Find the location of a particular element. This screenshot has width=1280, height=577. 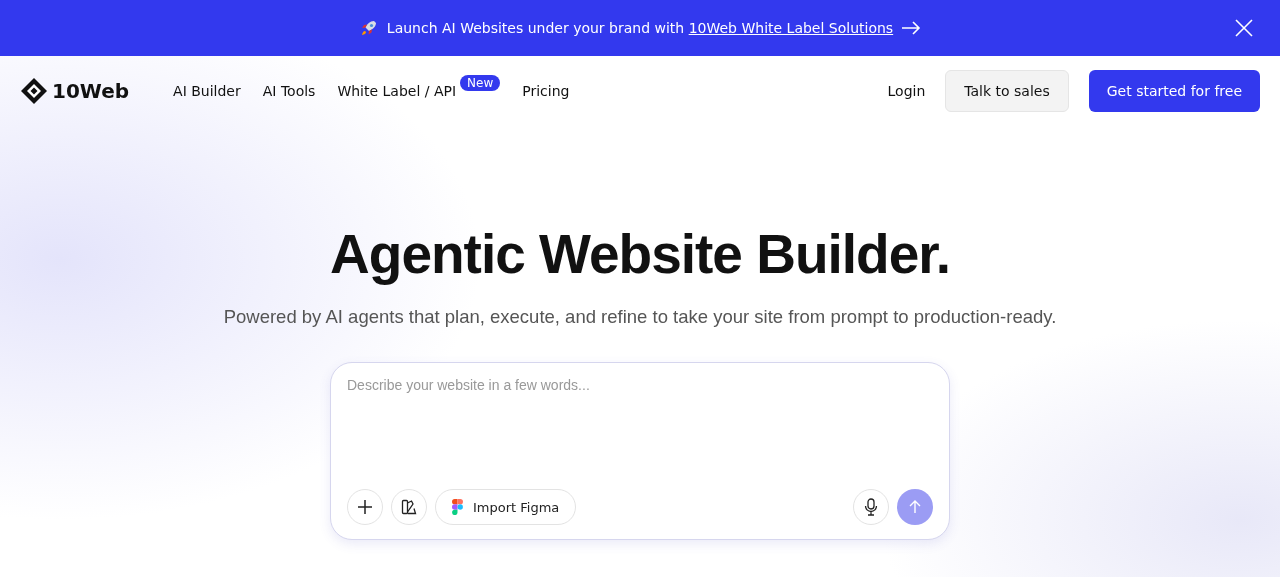

microphone-icon is located at coordinates (871, 507).